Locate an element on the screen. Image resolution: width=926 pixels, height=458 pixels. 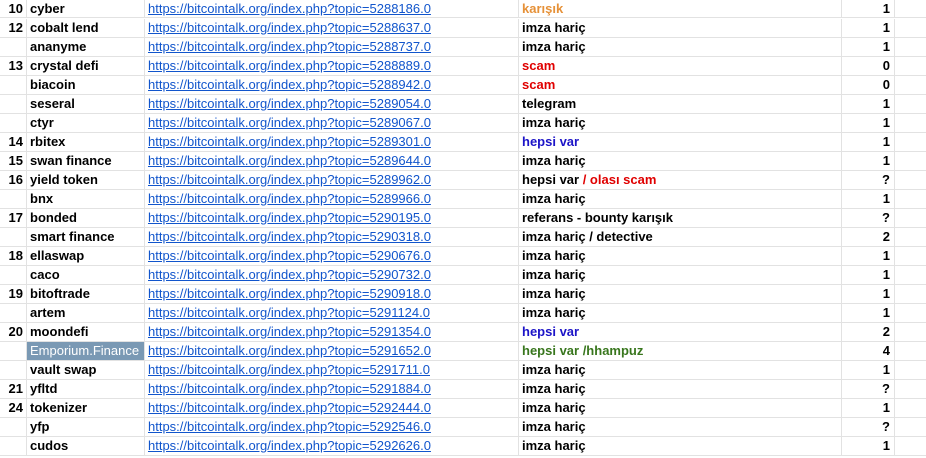
row-number-cell: 18 is located at coordinates (13, 256).